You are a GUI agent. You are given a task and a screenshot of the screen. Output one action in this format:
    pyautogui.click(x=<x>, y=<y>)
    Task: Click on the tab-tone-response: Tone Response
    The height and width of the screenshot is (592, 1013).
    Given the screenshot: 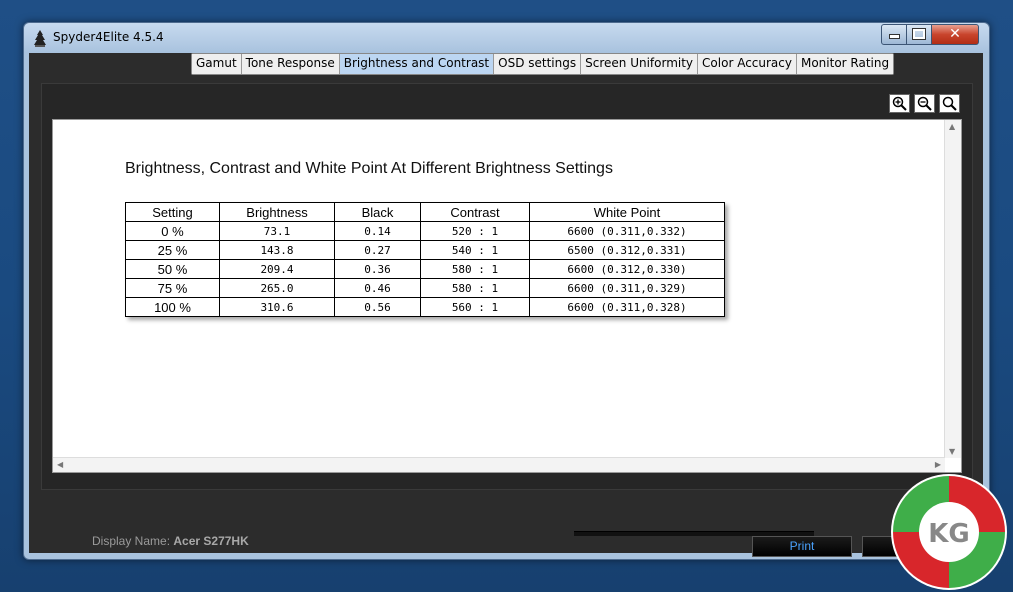 What is the action you would take?
    pyautogui.click(x=290, y=64)
    